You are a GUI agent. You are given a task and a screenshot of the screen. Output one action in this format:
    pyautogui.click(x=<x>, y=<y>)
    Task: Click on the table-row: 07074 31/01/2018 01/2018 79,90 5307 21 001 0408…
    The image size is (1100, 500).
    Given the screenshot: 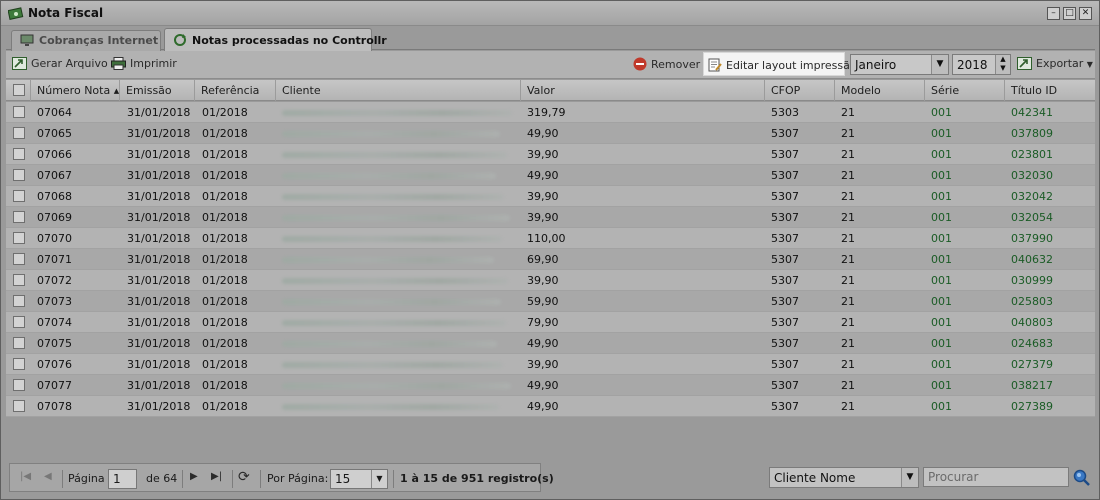 What is the action you would take?
    pyautogui.click(x=550, y=322)
    